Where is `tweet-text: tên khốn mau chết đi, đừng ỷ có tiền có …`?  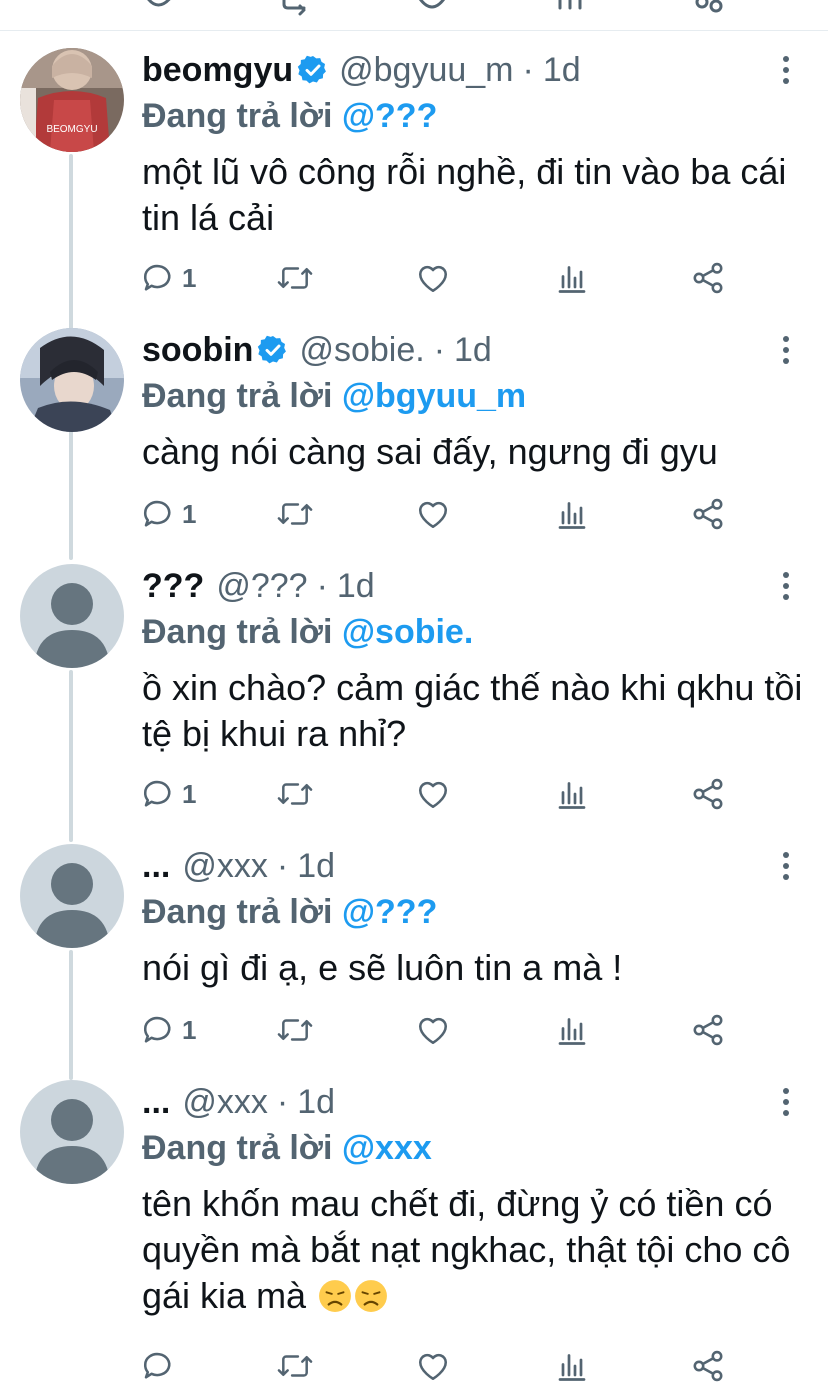
tweet-text: tên khốn mau chết đi, đừng ỷ có tiền có … is located at coordinates (482, 1250).